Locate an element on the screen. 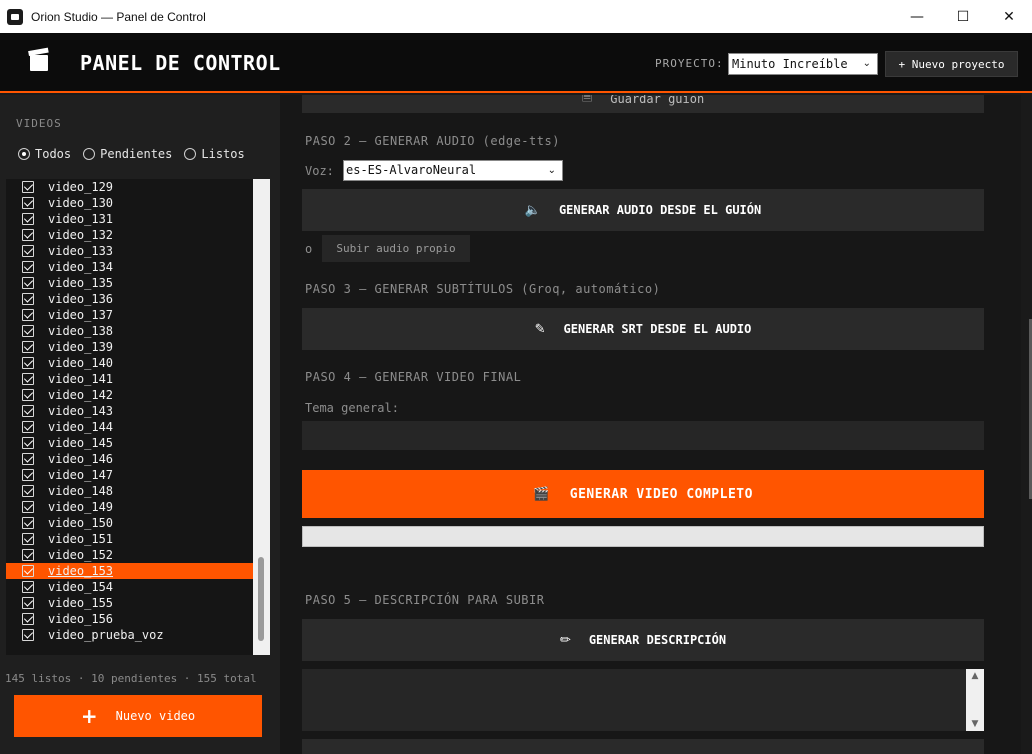 The height and width of the screenshot is (754, 1032). list-item: video_155 is located at coordinates (131, 603).